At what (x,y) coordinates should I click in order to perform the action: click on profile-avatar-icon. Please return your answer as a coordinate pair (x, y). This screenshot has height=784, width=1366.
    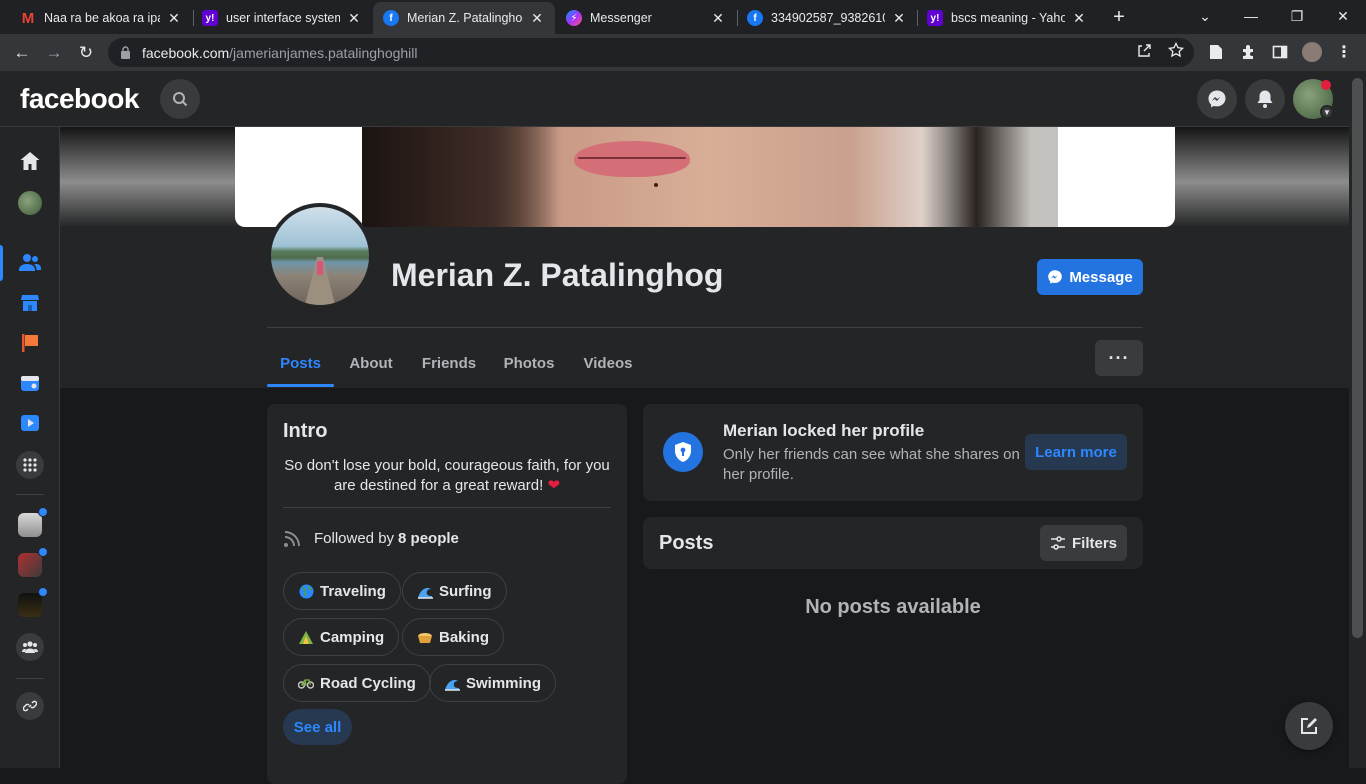
    Looking at the image, I should click on (1312, 52).